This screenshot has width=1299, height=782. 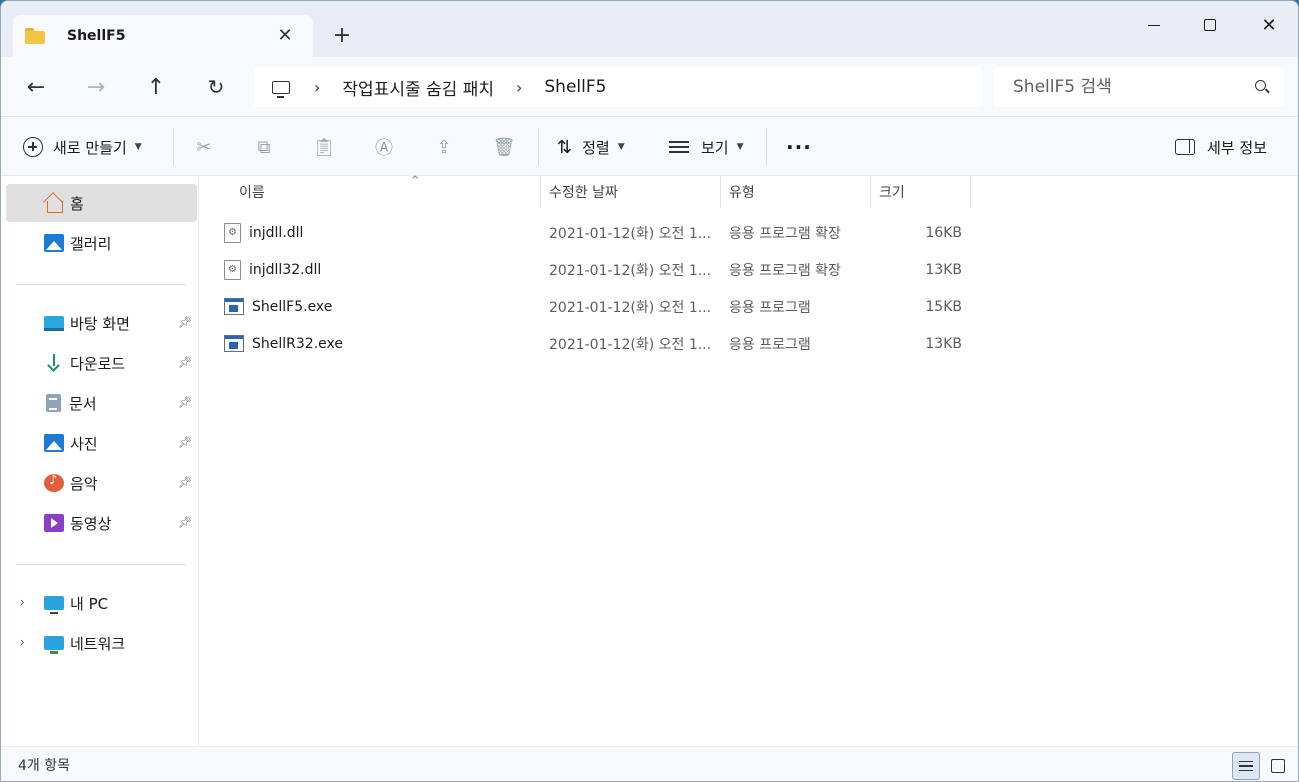 What do you see at coordinates (101, 643) in the screenshot?
I see `sidebar-item-network: › 네트워크` at bounding box center [101, 643].